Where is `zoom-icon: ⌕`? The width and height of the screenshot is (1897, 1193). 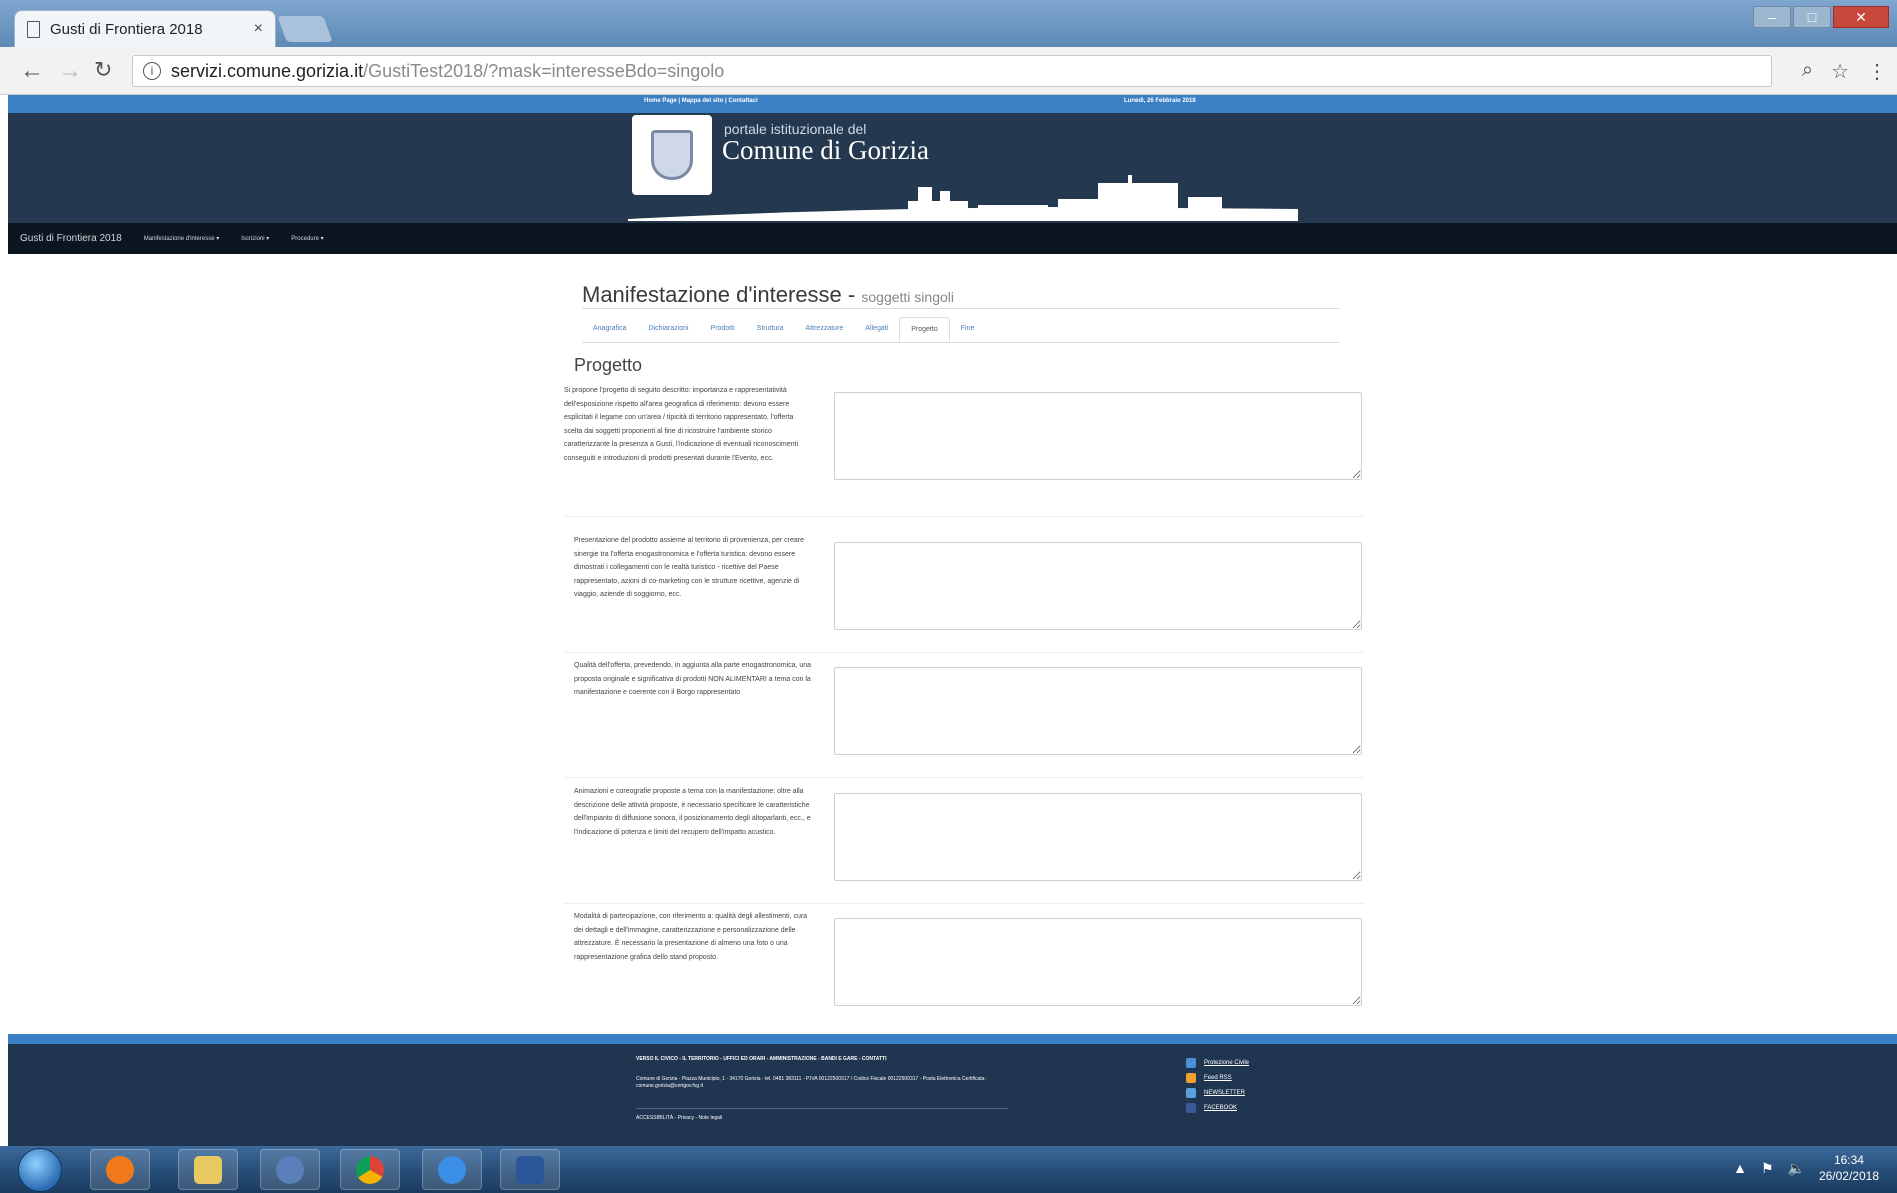
zoom-icon: ⌕ is located at coordinates (1807, 71).